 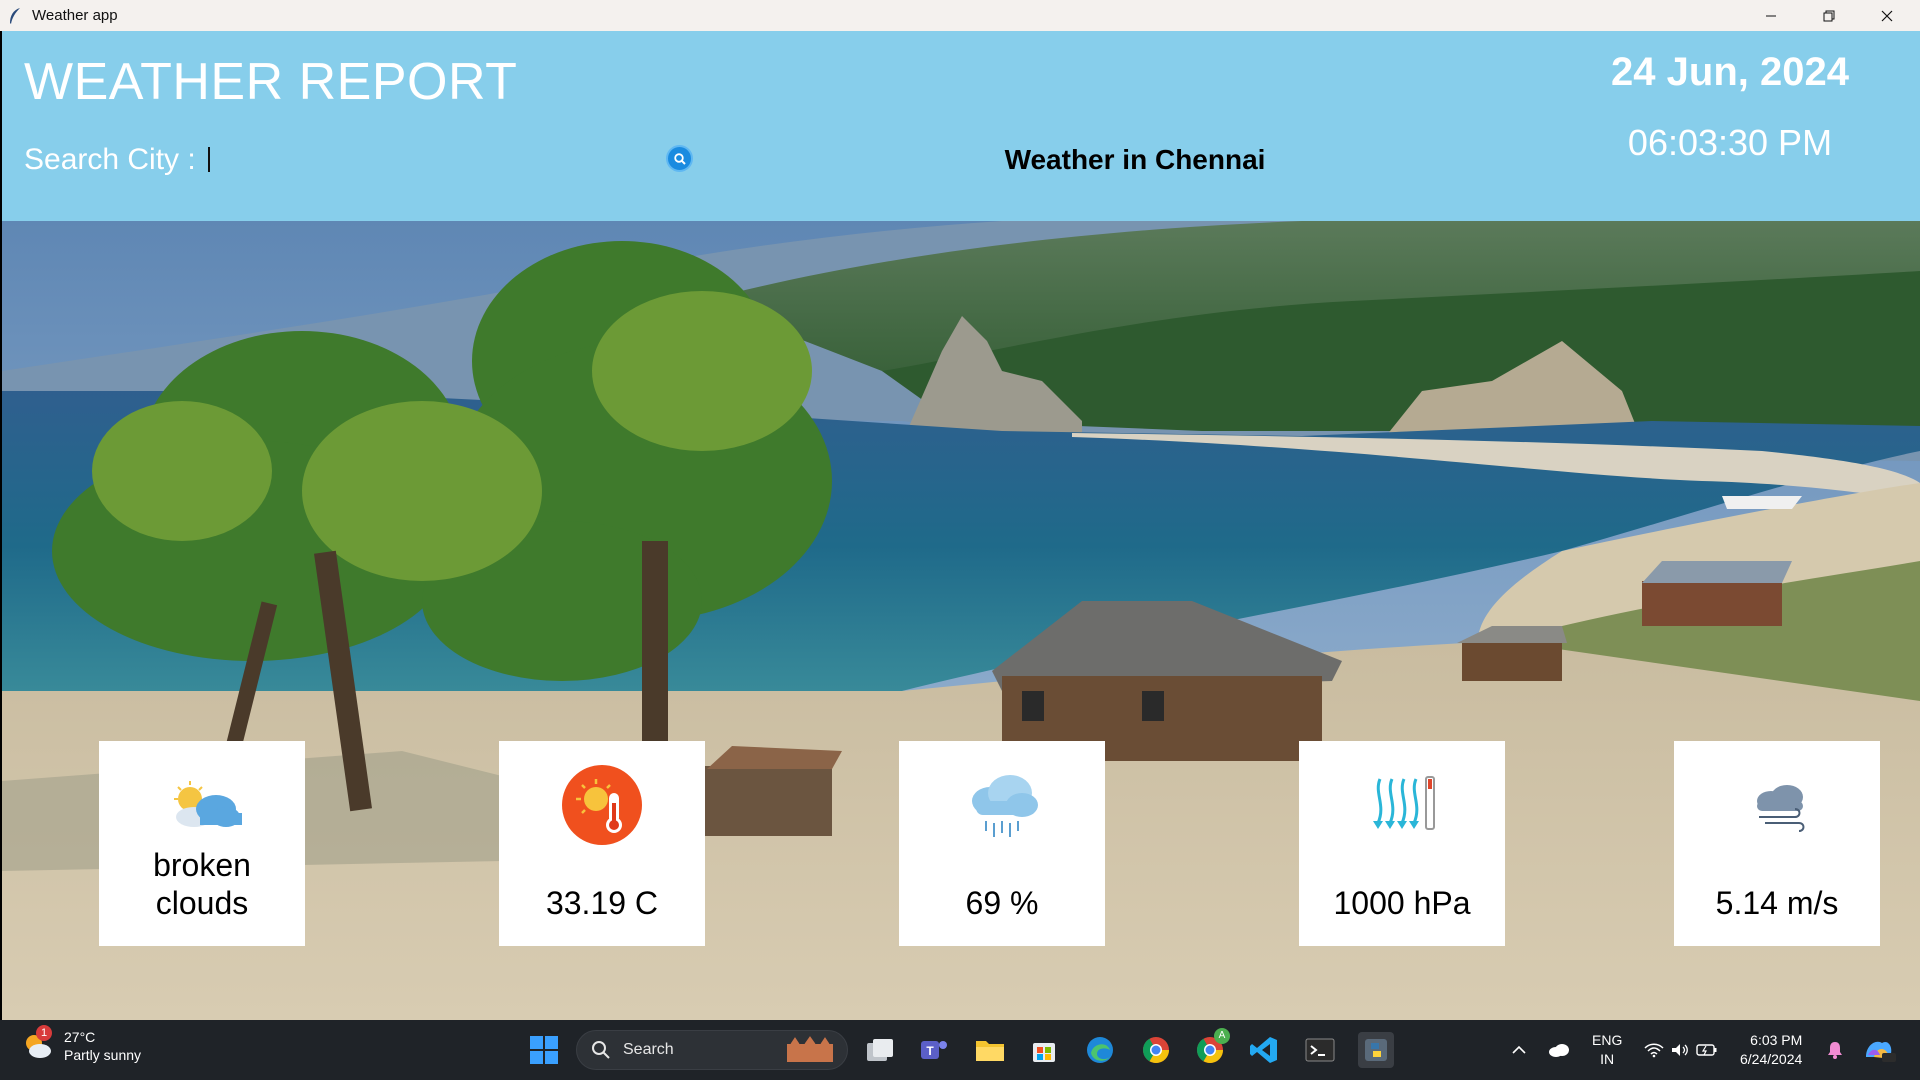 I want to click on taskbar-chrome, so click(x=1156, y=1050).